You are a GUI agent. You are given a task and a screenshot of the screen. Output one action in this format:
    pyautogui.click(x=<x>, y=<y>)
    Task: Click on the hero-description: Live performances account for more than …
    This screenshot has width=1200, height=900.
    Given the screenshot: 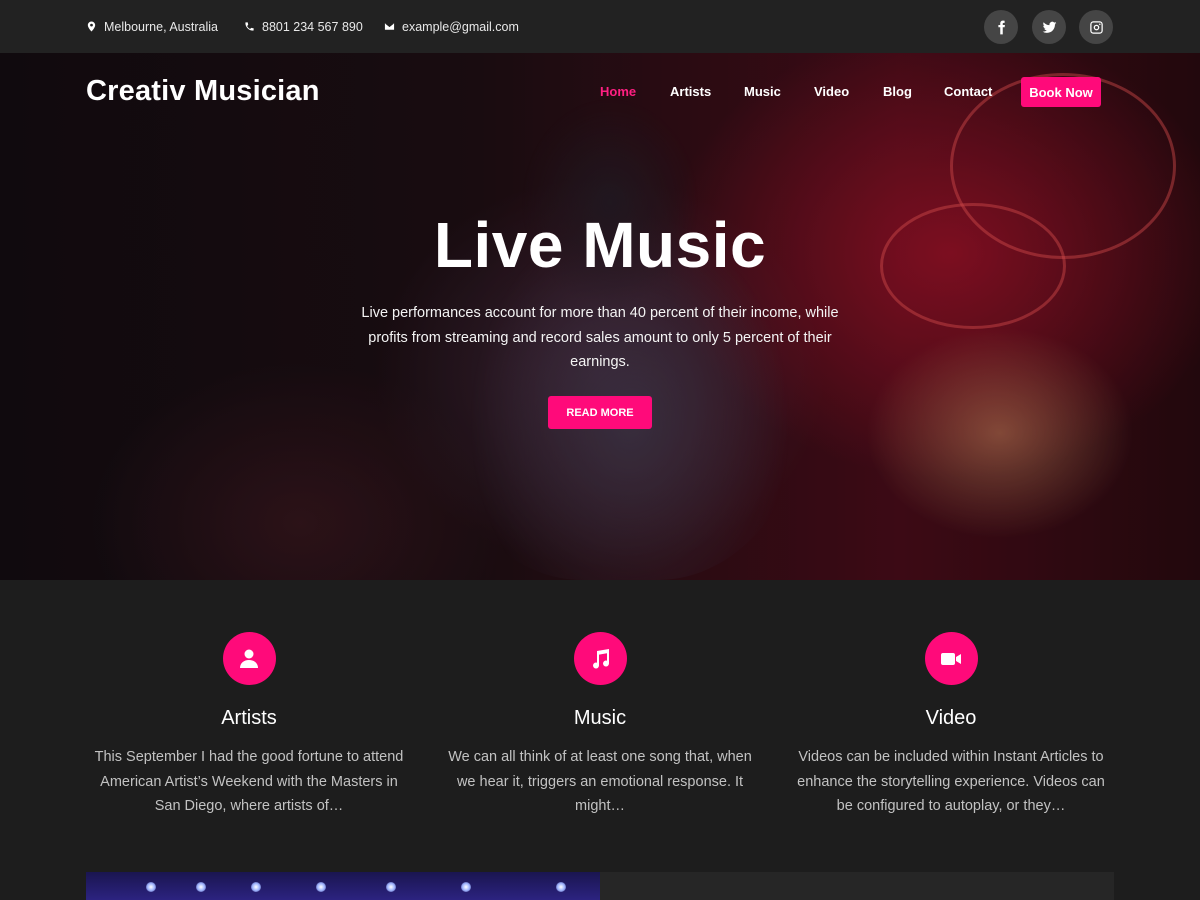 What is the action you would take?
    pyautogui.click(x=600, y=337)
    